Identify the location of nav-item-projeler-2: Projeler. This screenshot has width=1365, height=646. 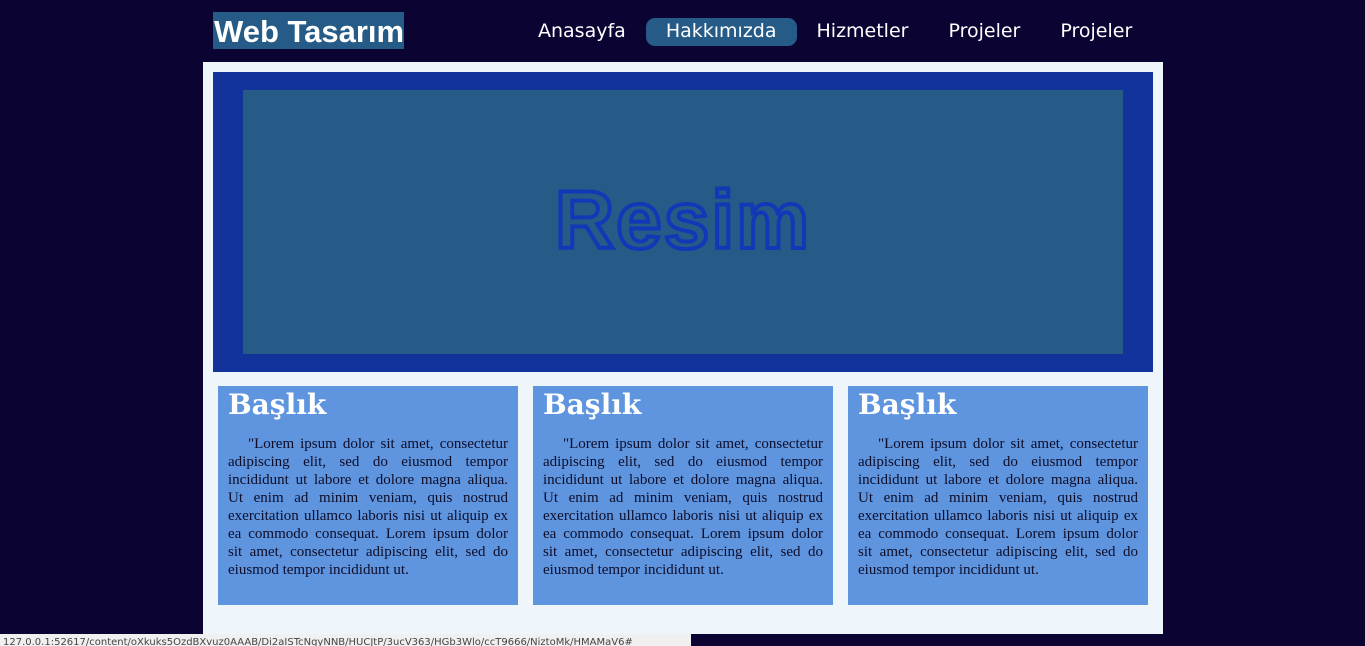
(1096, 32).